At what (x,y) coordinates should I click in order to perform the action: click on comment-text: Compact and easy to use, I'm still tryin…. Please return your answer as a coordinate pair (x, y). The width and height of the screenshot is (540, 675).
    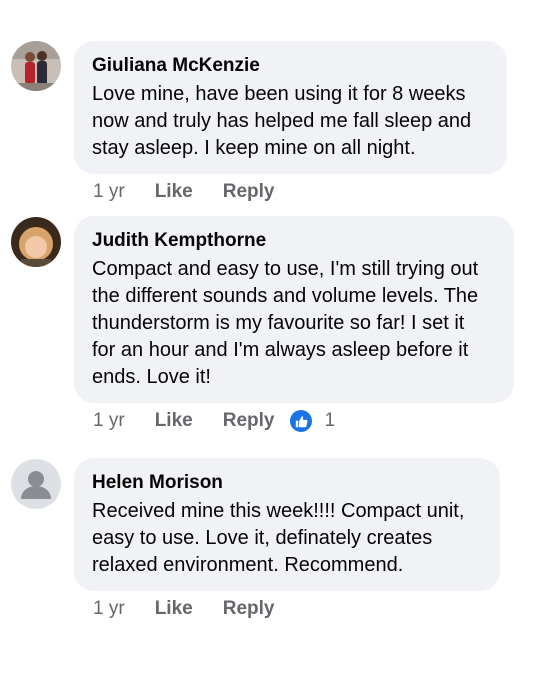
    Looking at the image, I should click on (285, 323).